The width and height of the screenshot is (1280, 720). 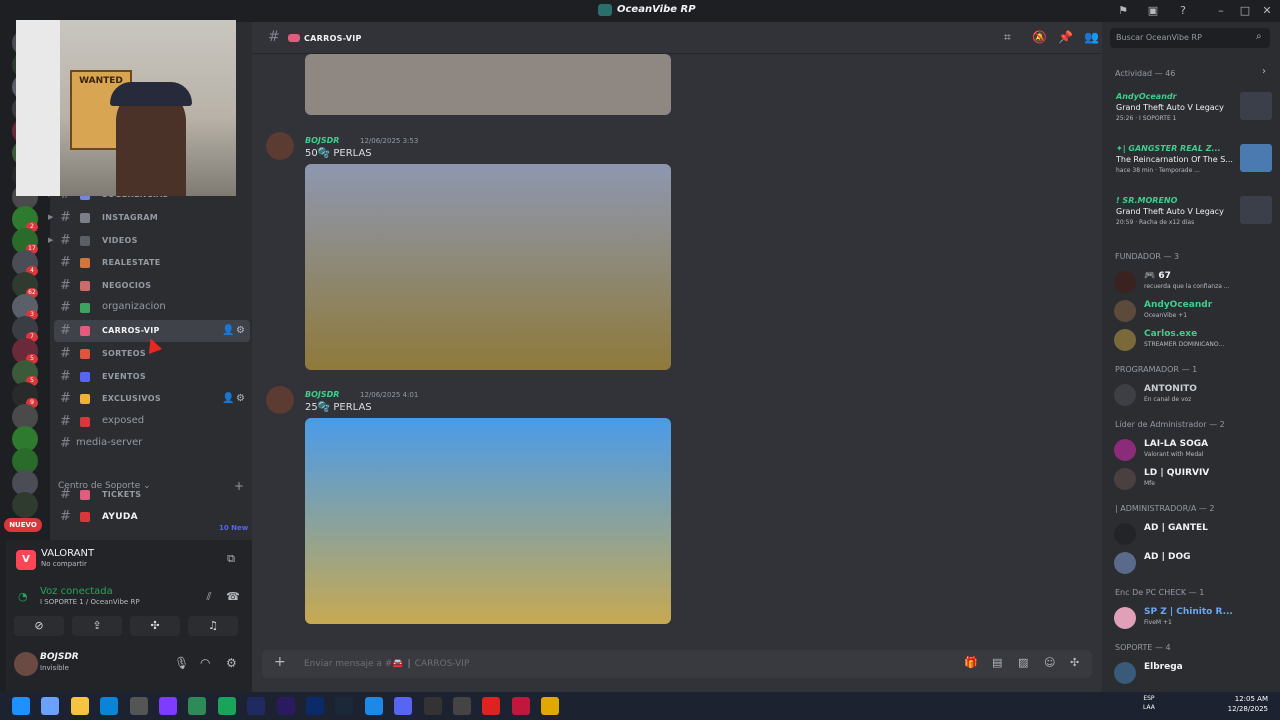 I want to click on member-item: AD | DOG, so click(x=1193, y=563).